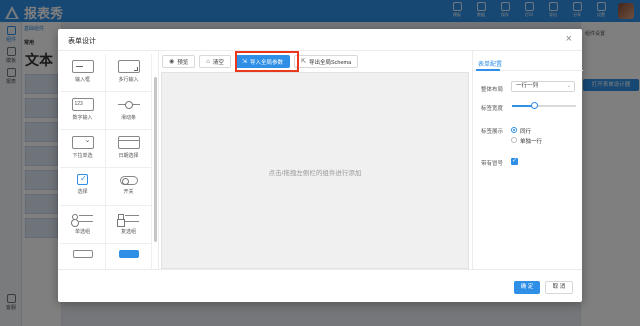 The width and height of the screenshot is (640, 326). What do you see at coordinates (490, 63) in the screenshot?
I see `tab-form-config: 表单配置` at bounding box center [490, 63].